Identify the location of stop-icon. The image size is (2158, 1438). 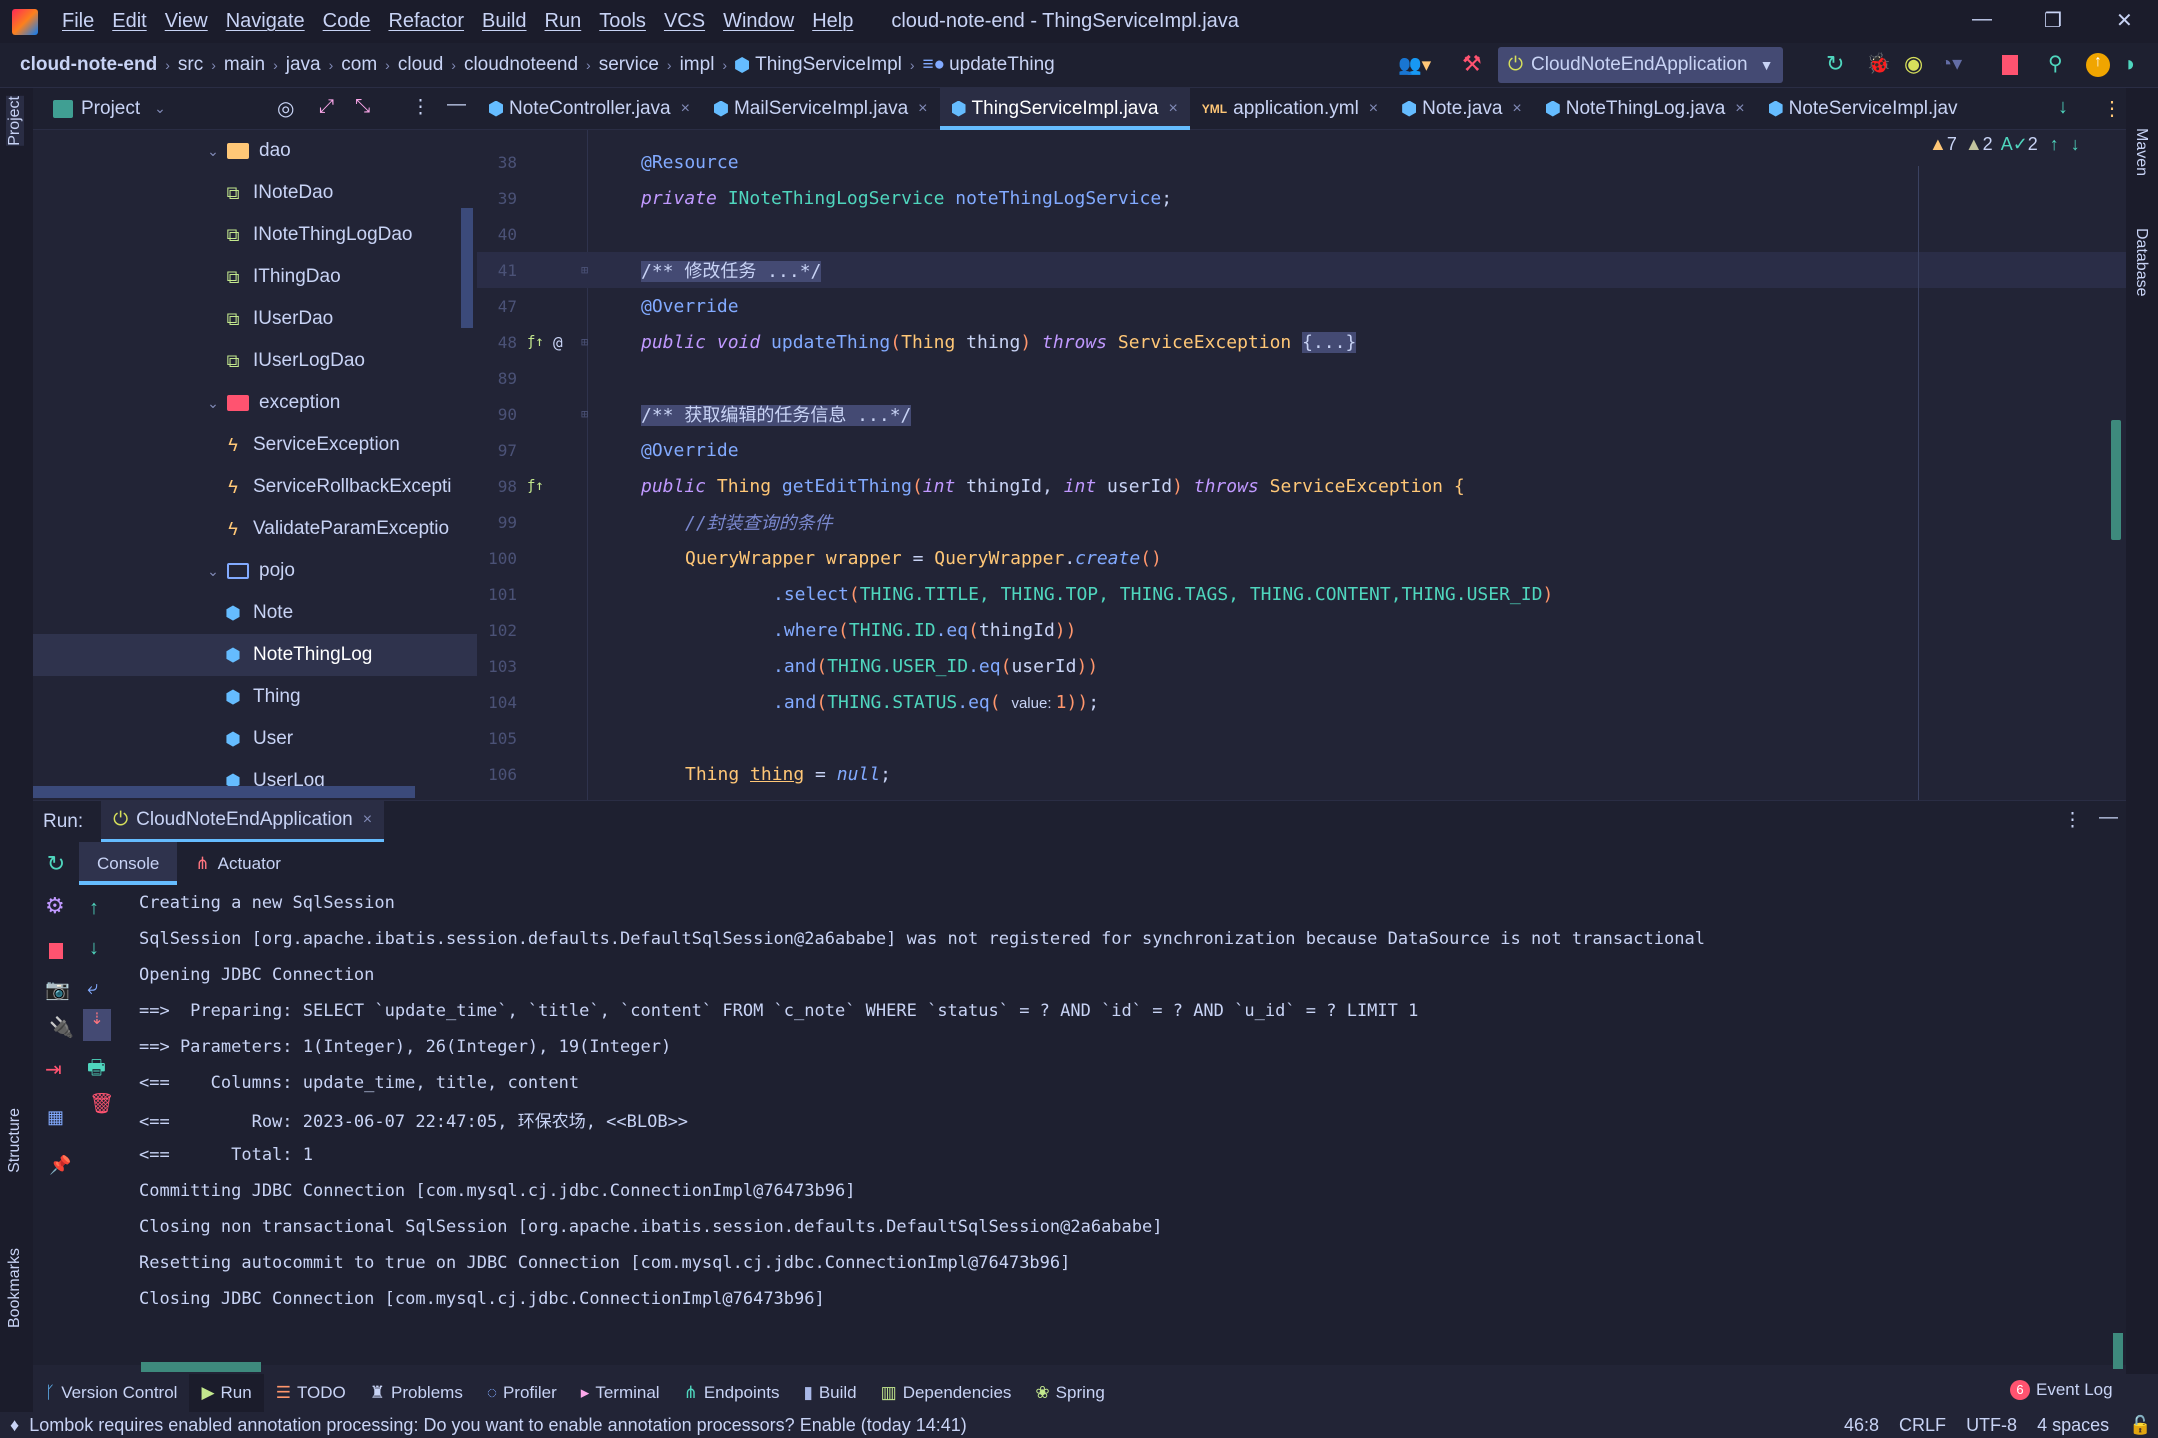
(2010, 65).